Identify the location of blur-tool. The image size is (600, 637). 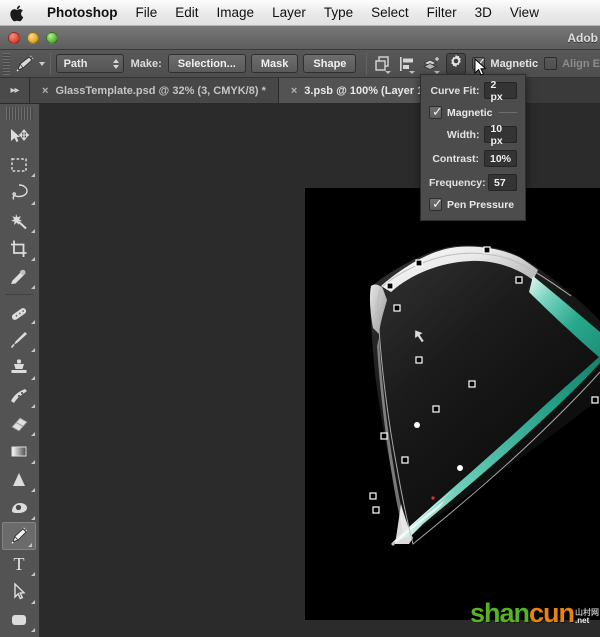
(19, 480).